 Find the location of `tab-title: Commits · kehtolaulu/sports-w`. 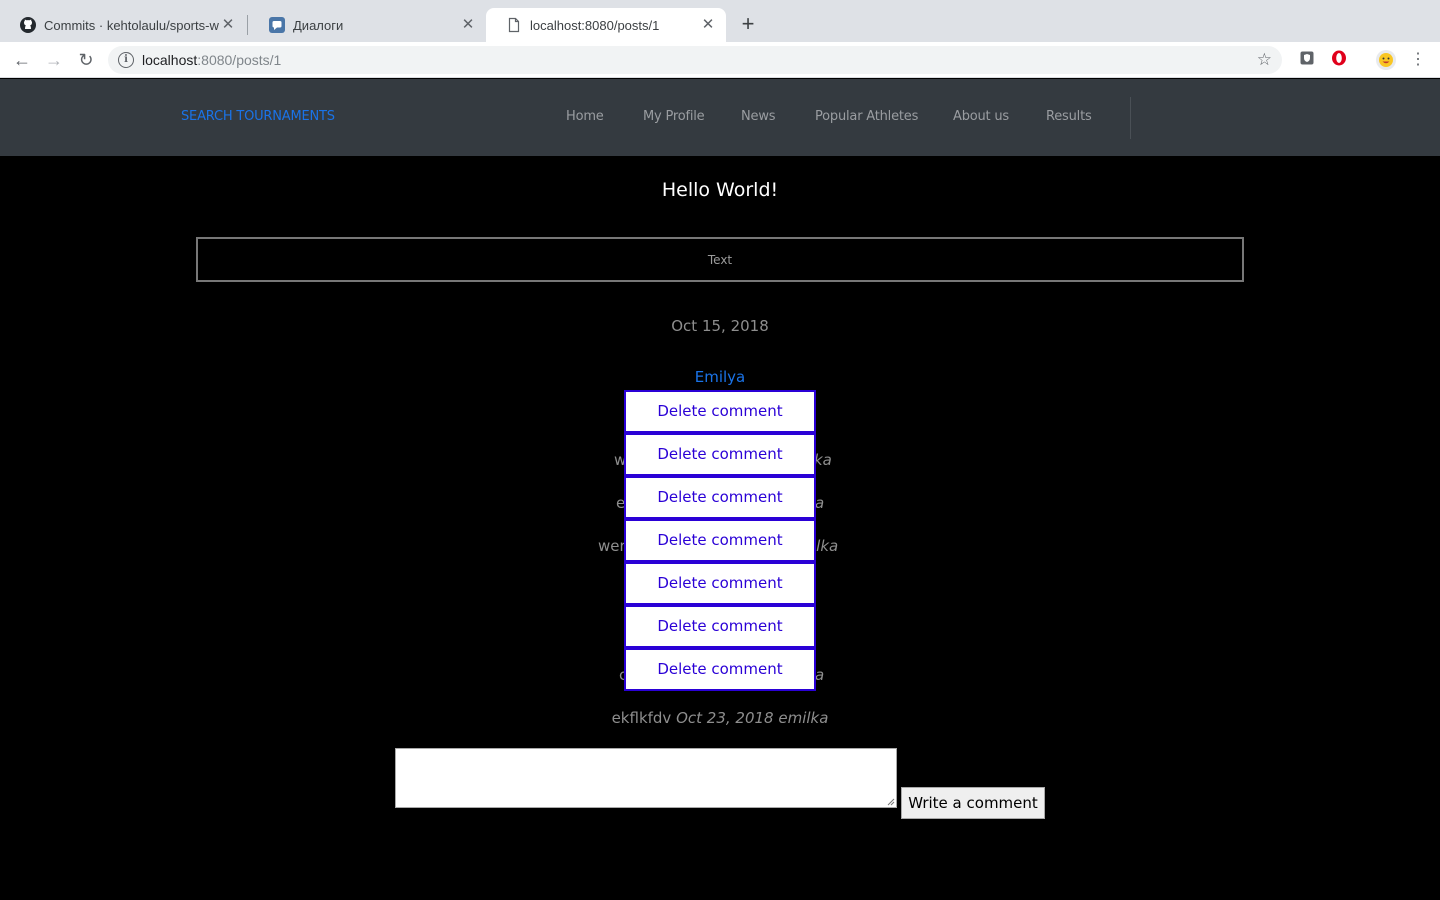

tab-title: Commits · kehtolaulu/sports-w is located at coordinates (131, 25).